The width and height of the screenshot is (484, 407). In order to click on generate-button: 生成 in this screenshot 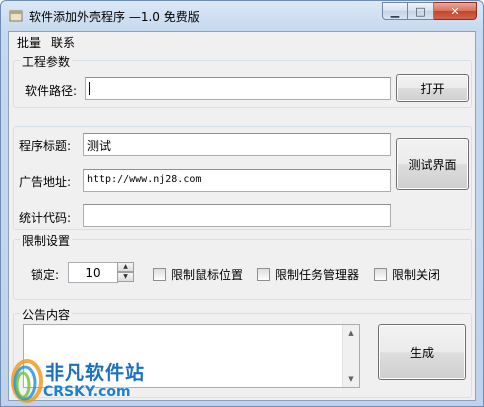, I will do `click(422, 352)`.